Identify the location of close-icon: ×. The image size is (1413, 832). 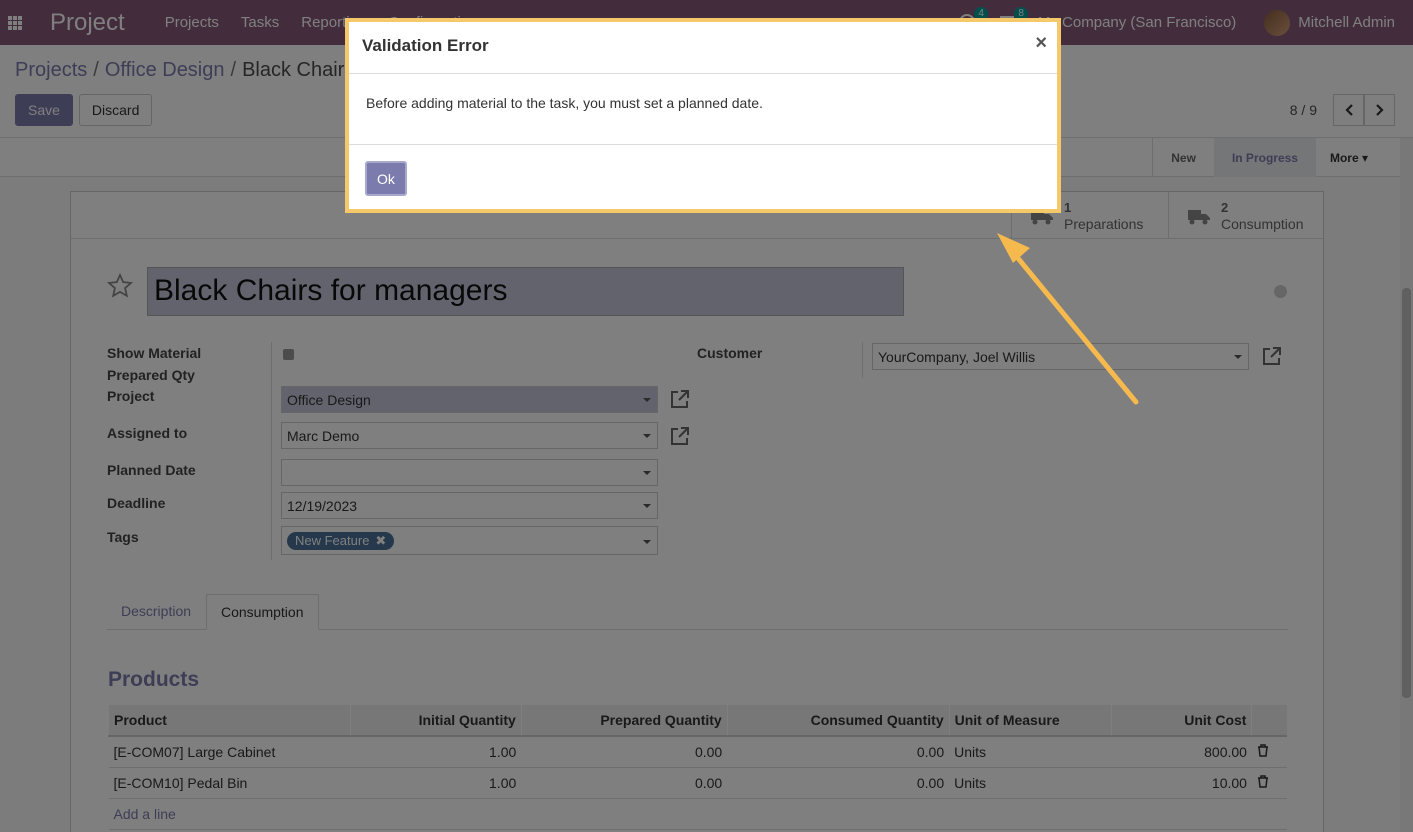
(1041, 43).